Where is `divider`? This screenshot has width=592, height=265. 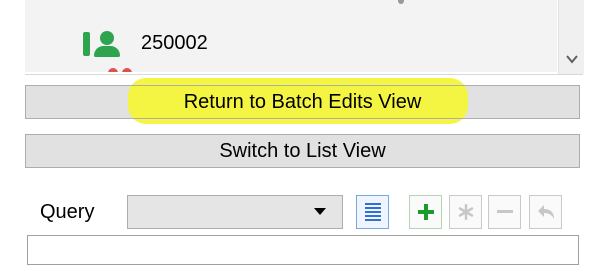 divider is located at coordinates (304, 74).